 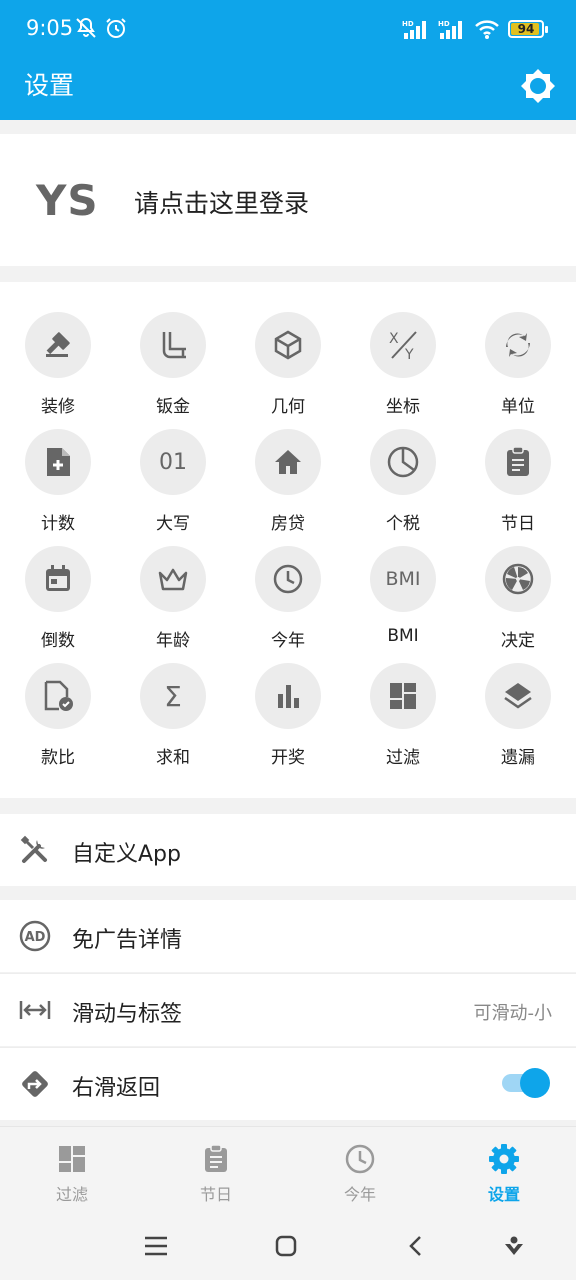 What do you see at coordinates (173, 579) in the screenshot?
I see `crown-icon` at bounding box center [173, 579].